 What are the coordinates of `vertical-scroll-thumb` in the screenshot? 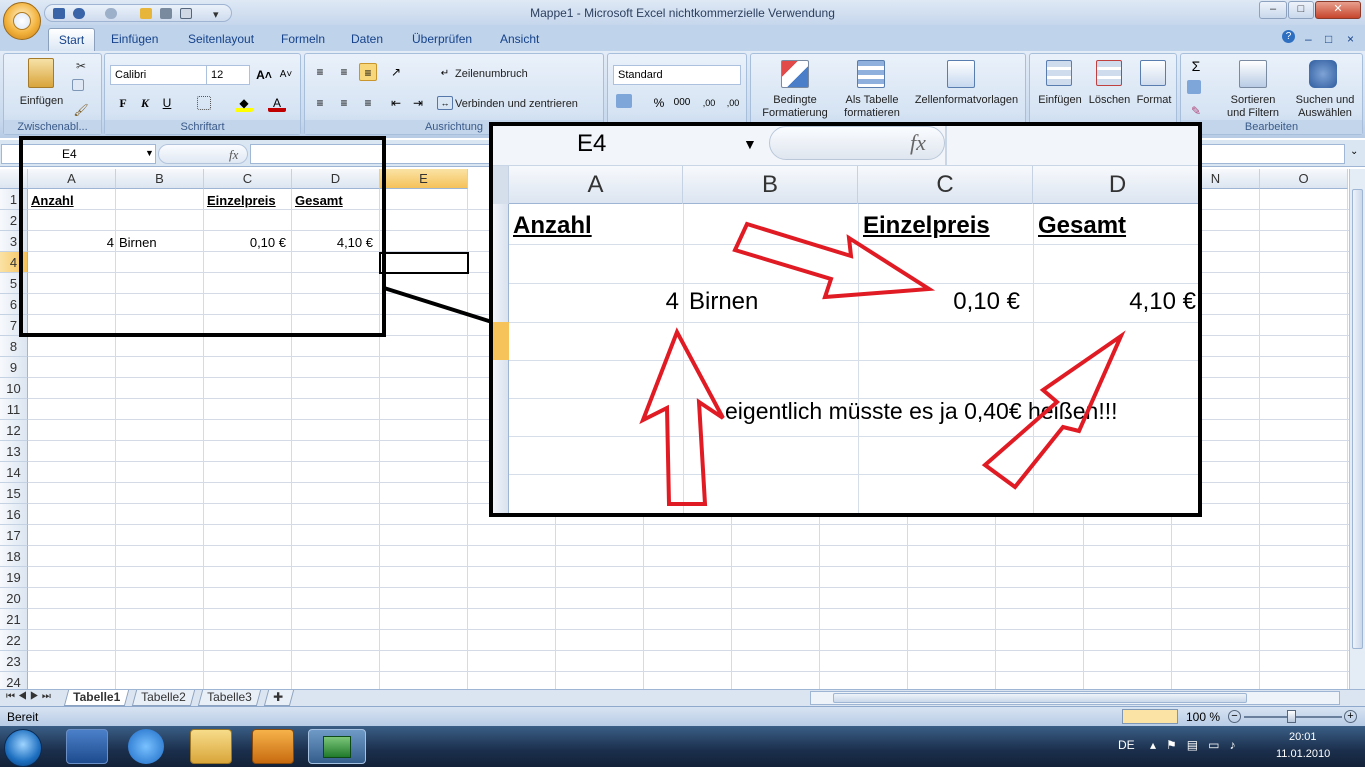 It's located at (1357, 419).